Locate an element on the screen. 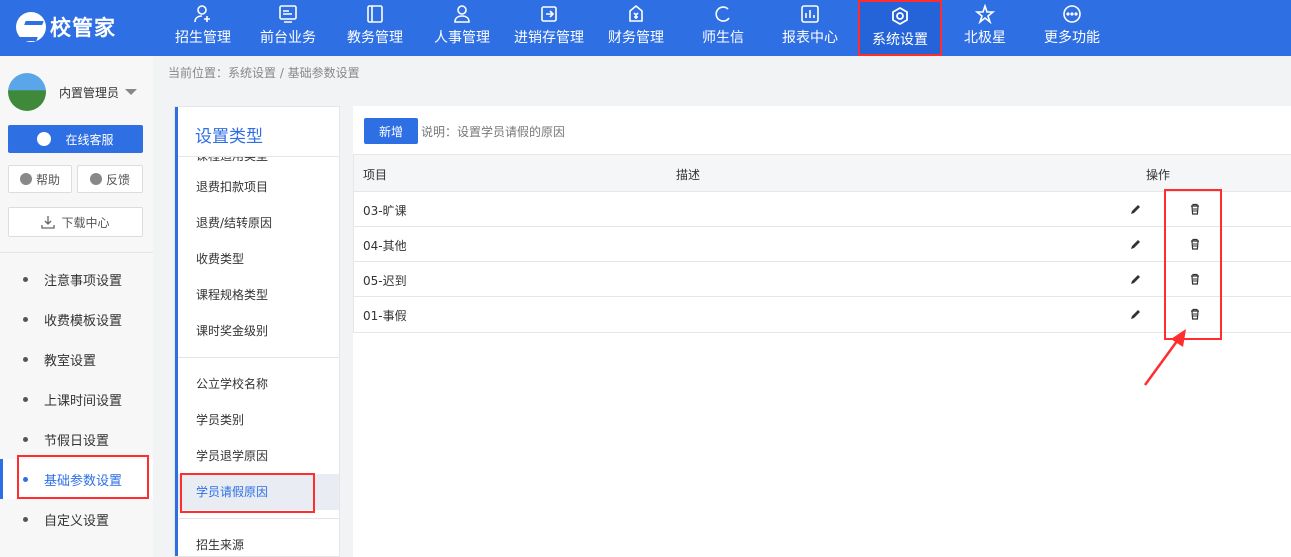 This screenshot has width=1291, height=557. hint-text: 说明：设置学员请假的原因 is located at coordinates (493, 132).